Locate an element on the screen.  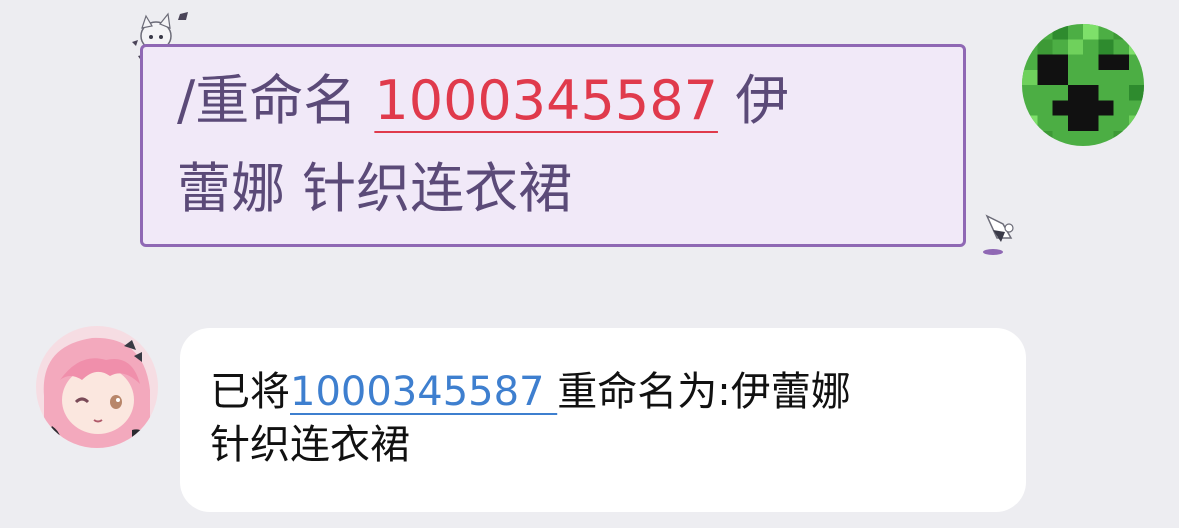
reply-line-2: 针织连衣裙 is located at coordinates (310, 445).